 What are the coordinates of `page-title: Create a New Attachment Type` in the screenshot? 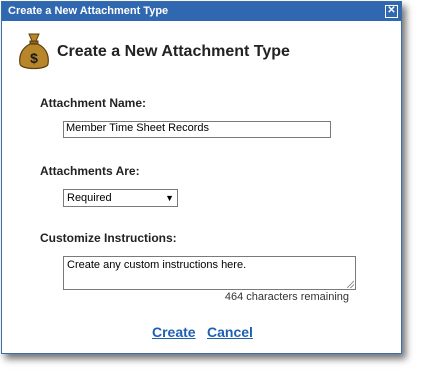 It's located at (173, 51).